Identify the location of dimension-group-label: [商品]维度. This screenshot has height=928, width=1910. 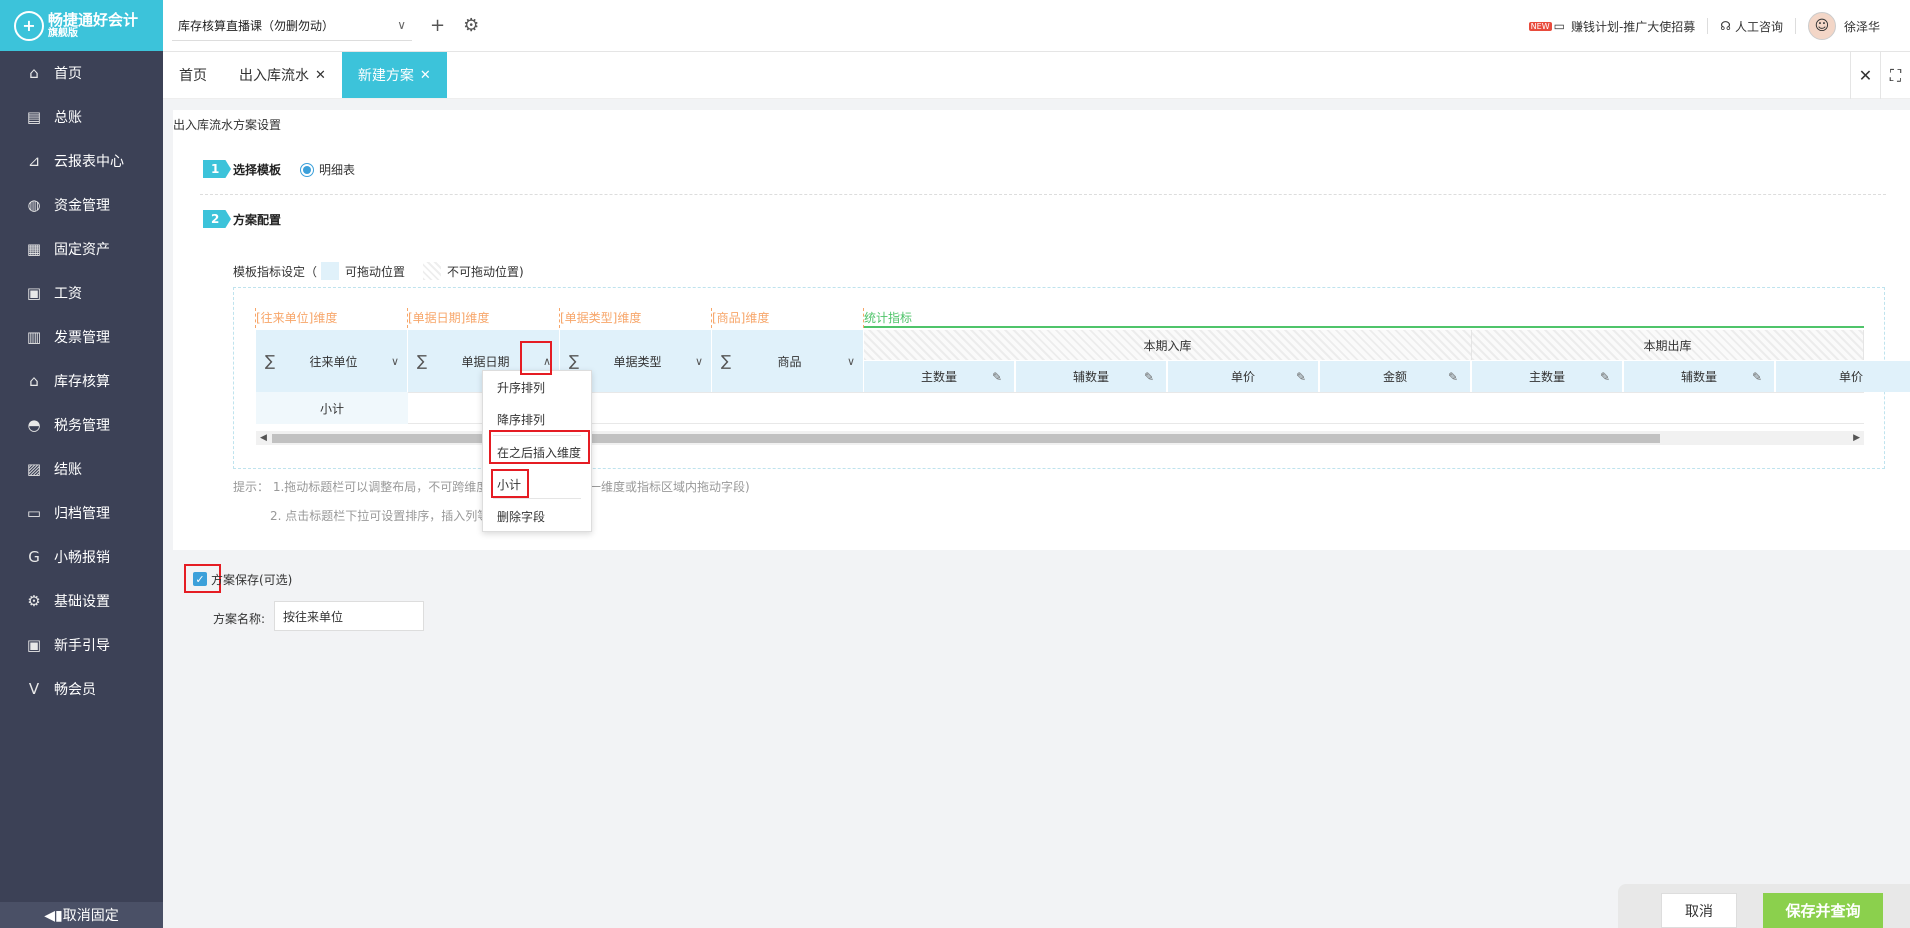
(741, 318).